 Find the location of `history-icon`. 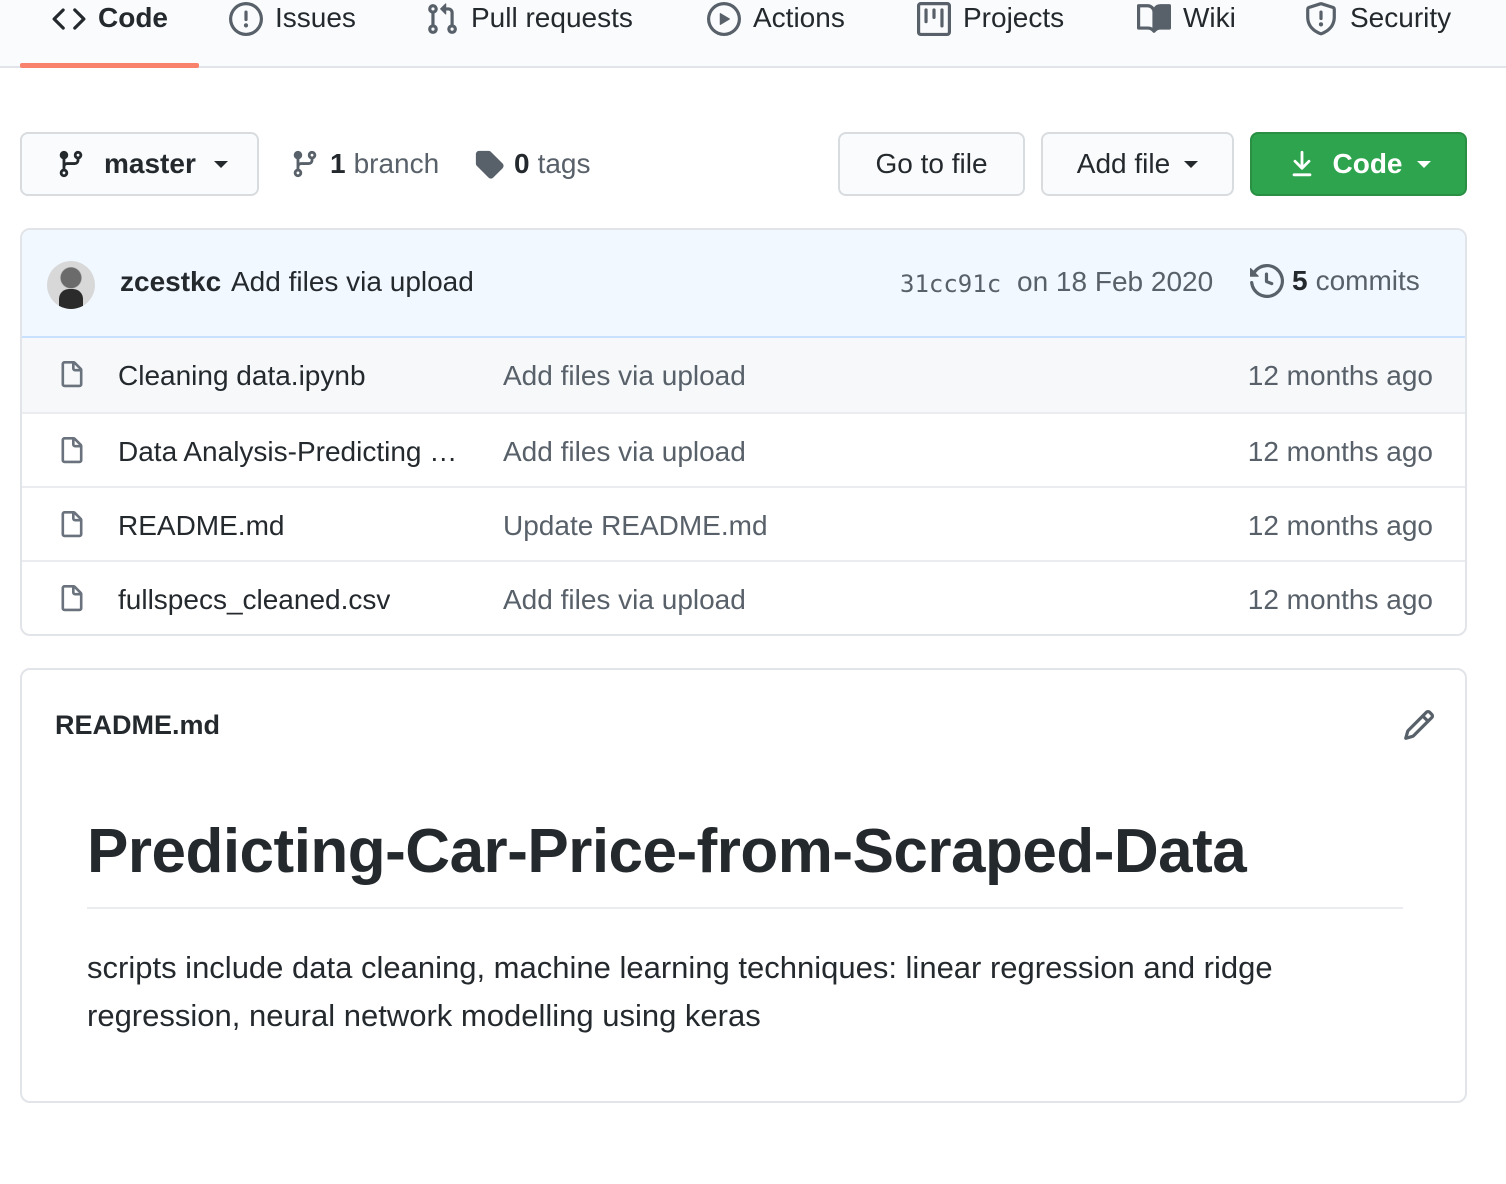

history-icon is located at coordinates (1267, 281).